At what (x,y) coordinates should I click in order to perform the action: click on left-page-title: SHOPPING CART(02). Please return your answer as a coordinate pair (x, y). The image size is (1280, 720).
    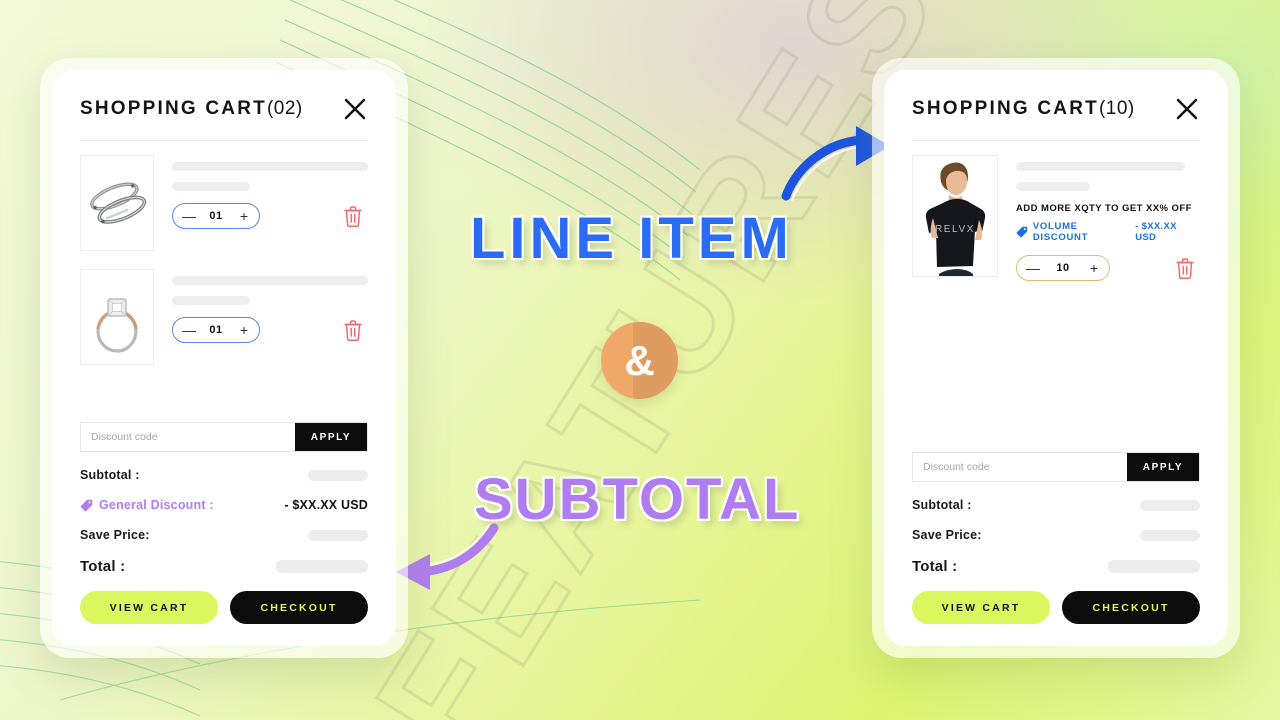
    Looking at the image, I should click on (191, 109).